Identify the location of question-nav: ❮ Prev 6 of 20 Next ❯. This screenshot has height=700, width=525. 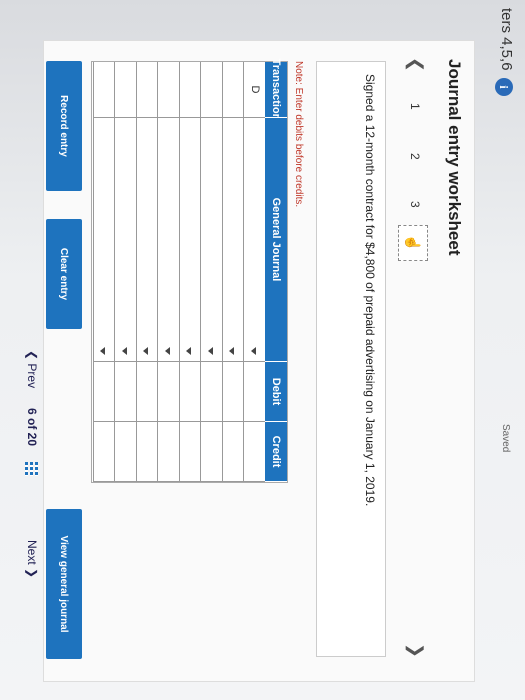
(25, 350).